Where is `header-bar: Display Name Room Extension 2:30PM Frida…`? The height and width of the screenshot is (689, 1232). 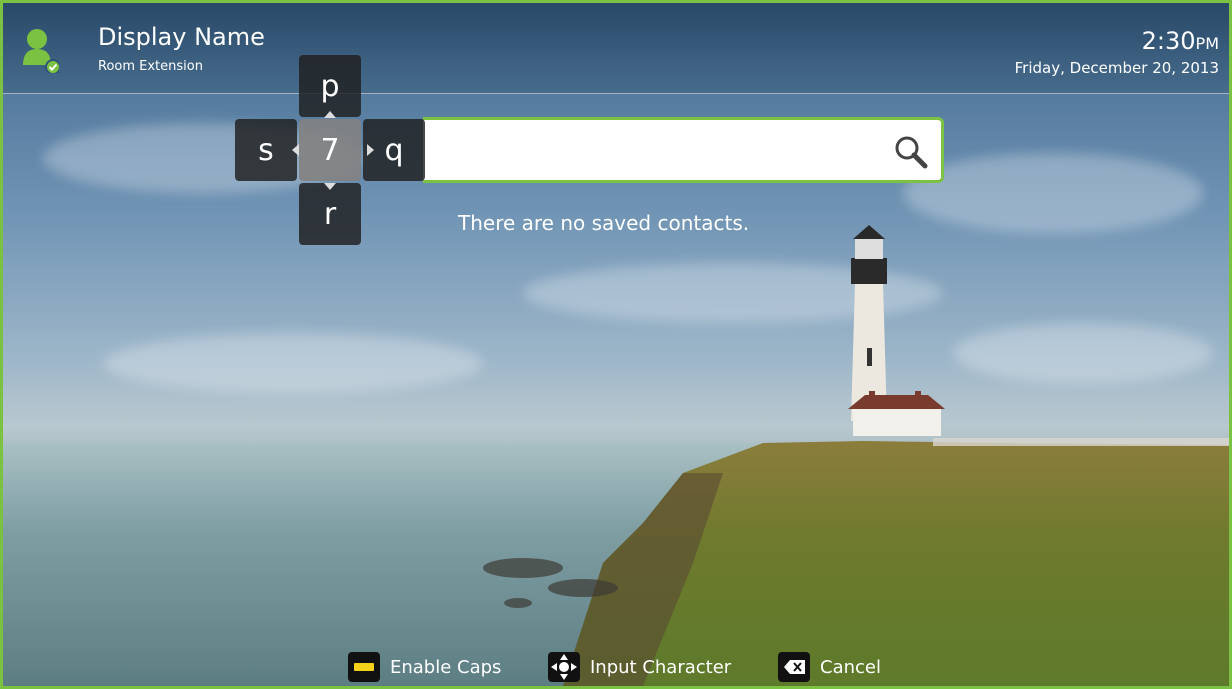 header-bar: Display Name Room Extension 2:30PM Frida… is located at coordinates (616, 48).